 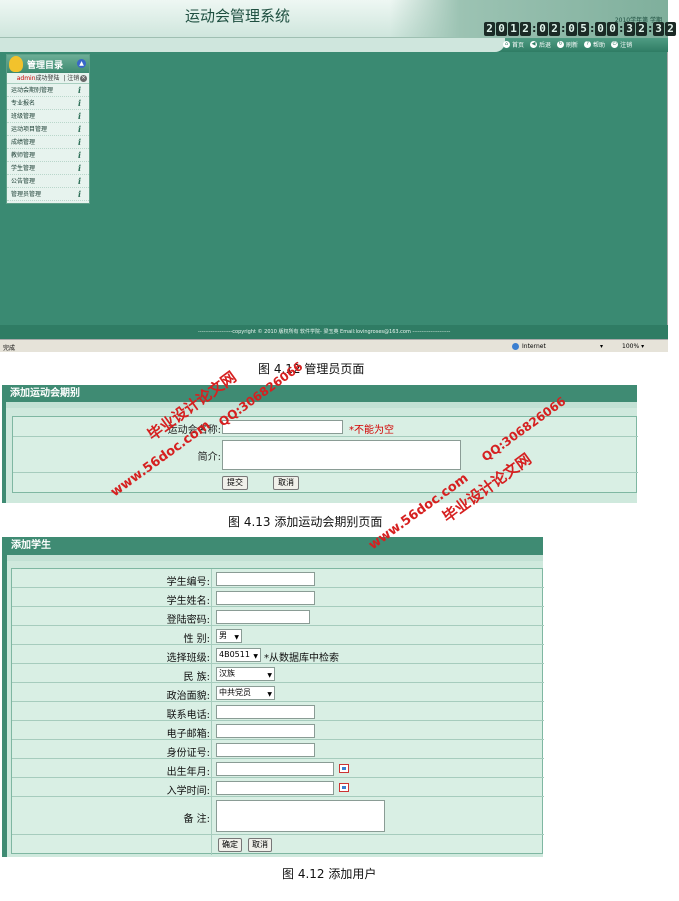 What do you see at coordinates (48, 90) in the screenshot?
I see `sidebar-menu-item: 运动会期别管理 i` at bounding box center [48, 90].